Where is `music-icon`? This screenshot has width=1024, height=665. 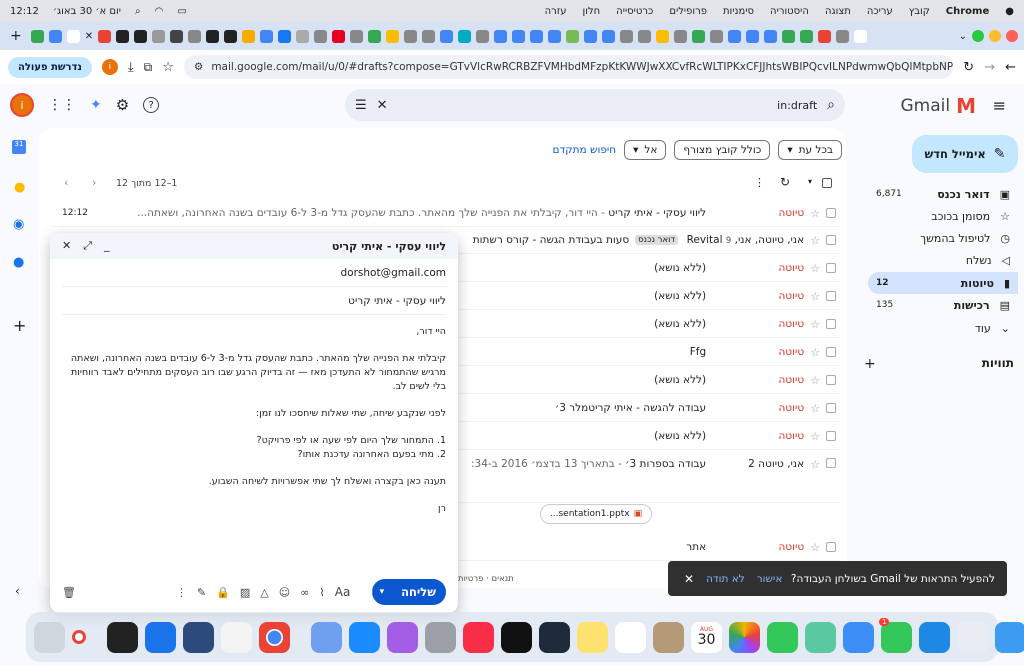
music-icon is located at coordinates (478, 637).